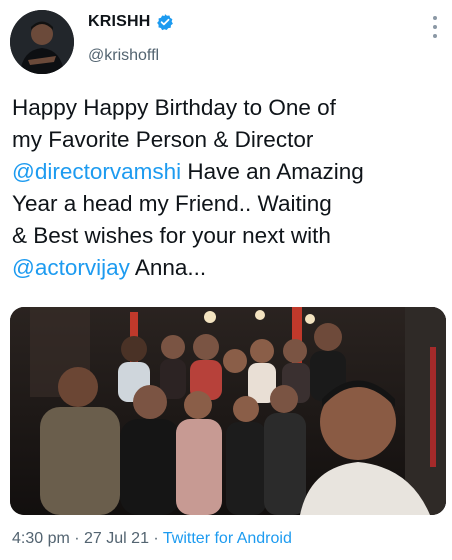 This screenshot has height=560, width=452. Describe the element at coordinates (165, 22) in the screenshot. I see `verified-badge-icon` at that location.